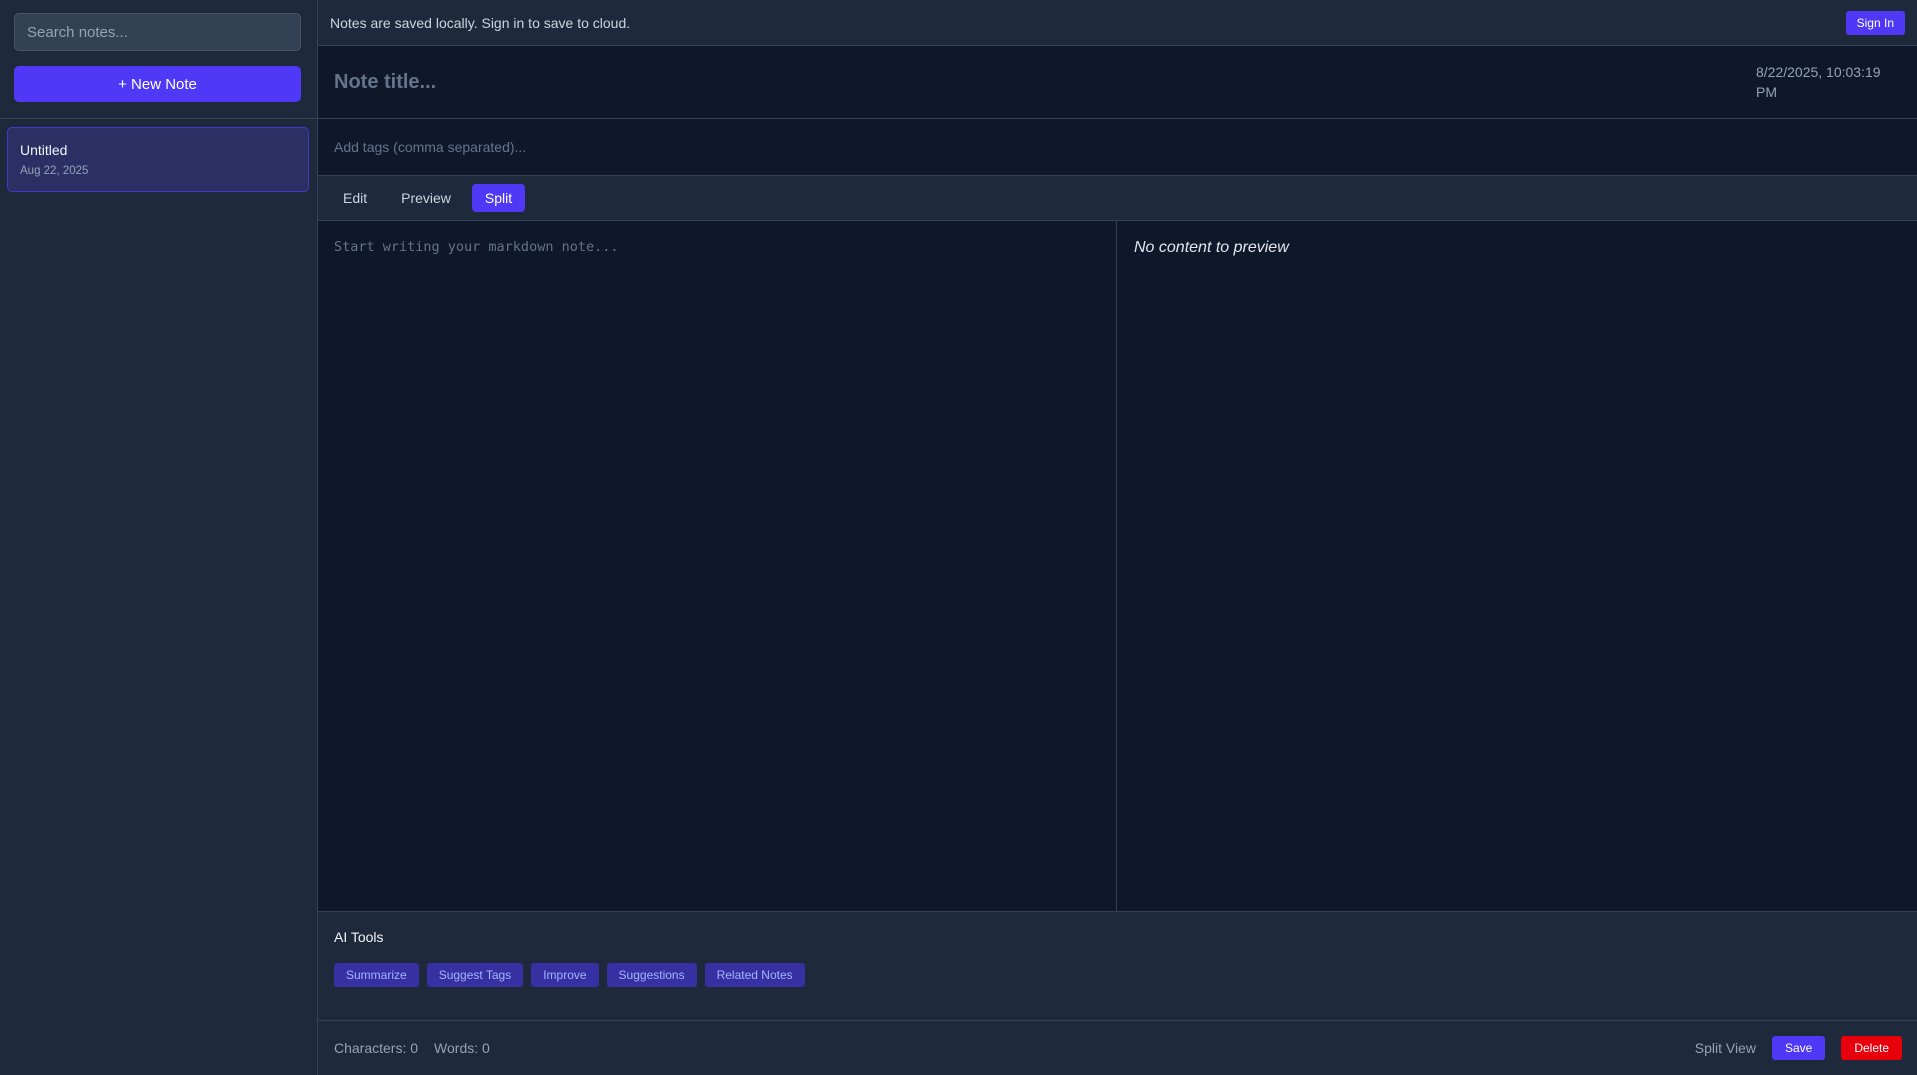 The width and height of the screenshot is (1917, 1075). I want to click on suggestions-button: Suggestions, so click(651, 975).